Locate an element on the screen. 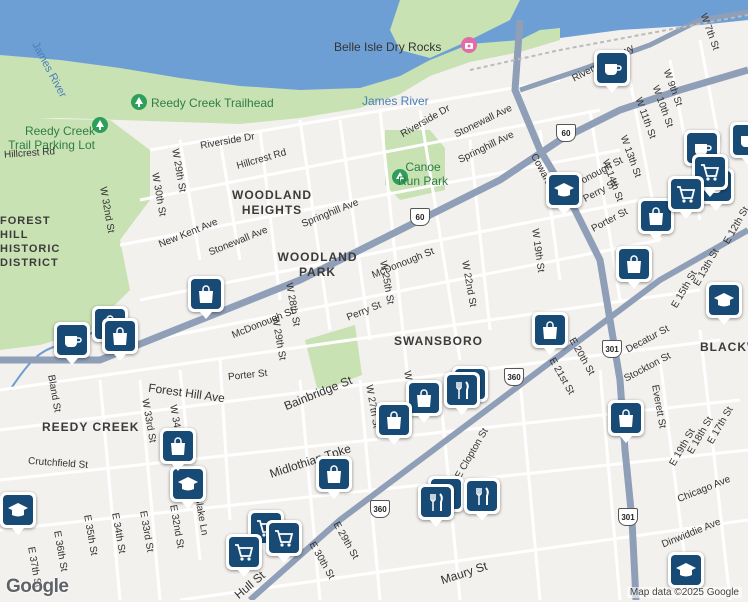 This screenshot has height=602, width=748. label-woodland-park: WOODLAND PARK is located at coordinates (317, 264).